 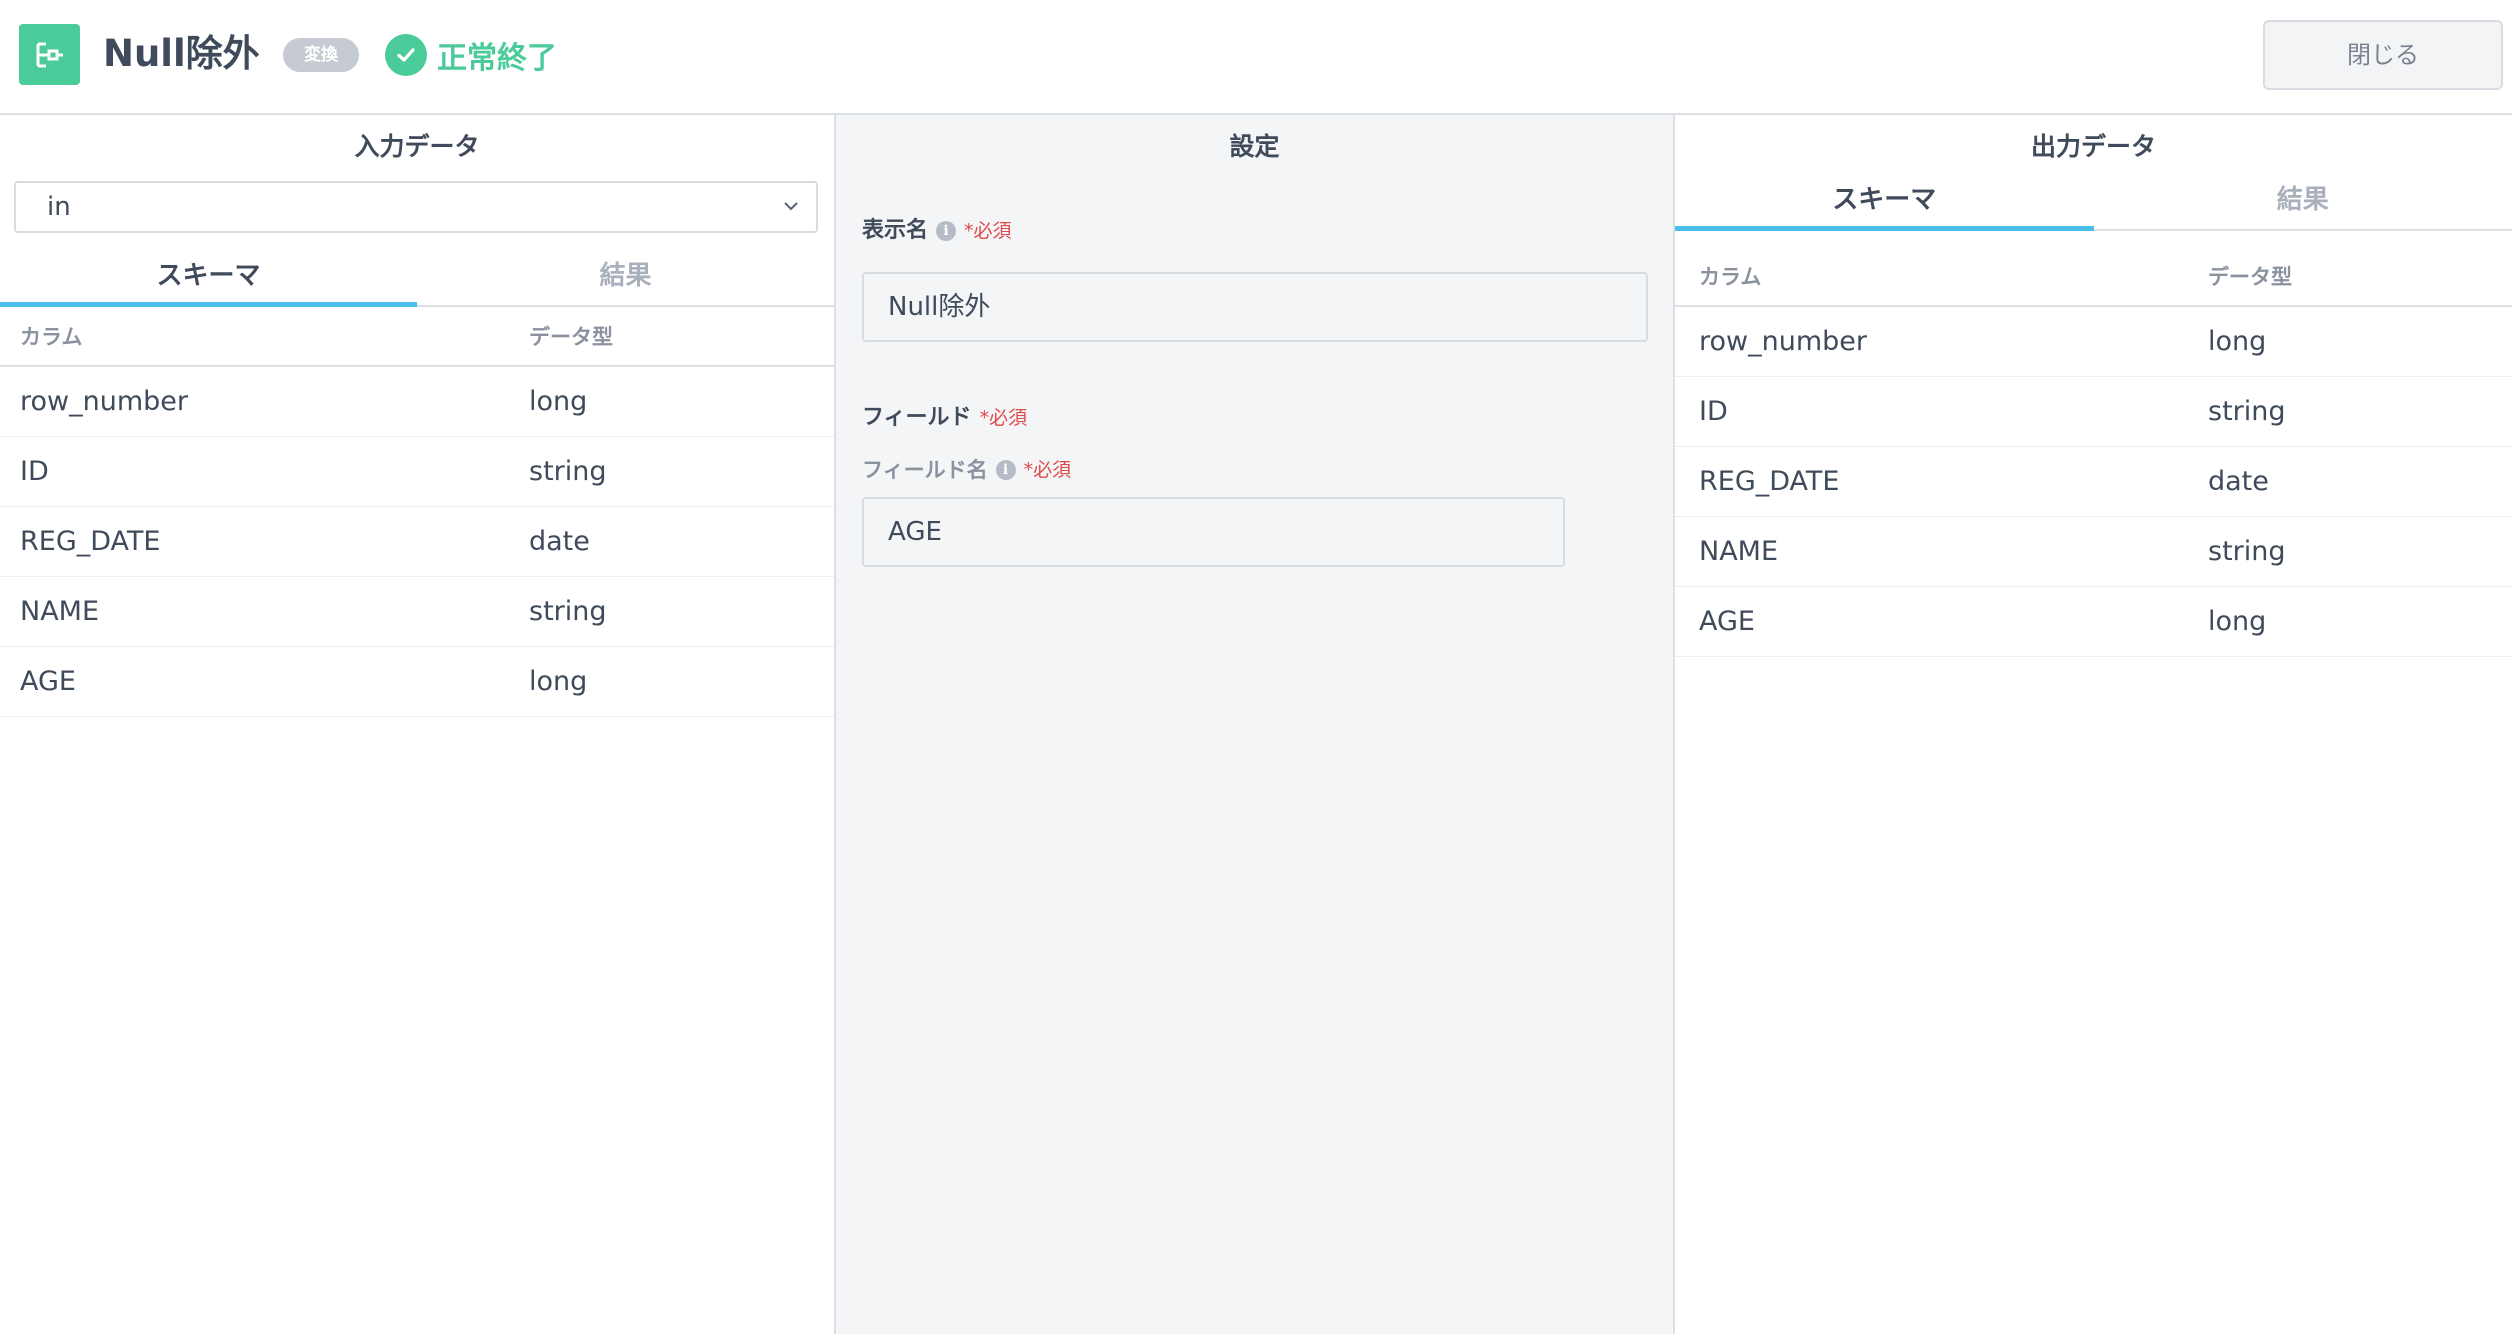 I want to click on tab-output-schema: スキーマ, so click(x=1884, y=200).